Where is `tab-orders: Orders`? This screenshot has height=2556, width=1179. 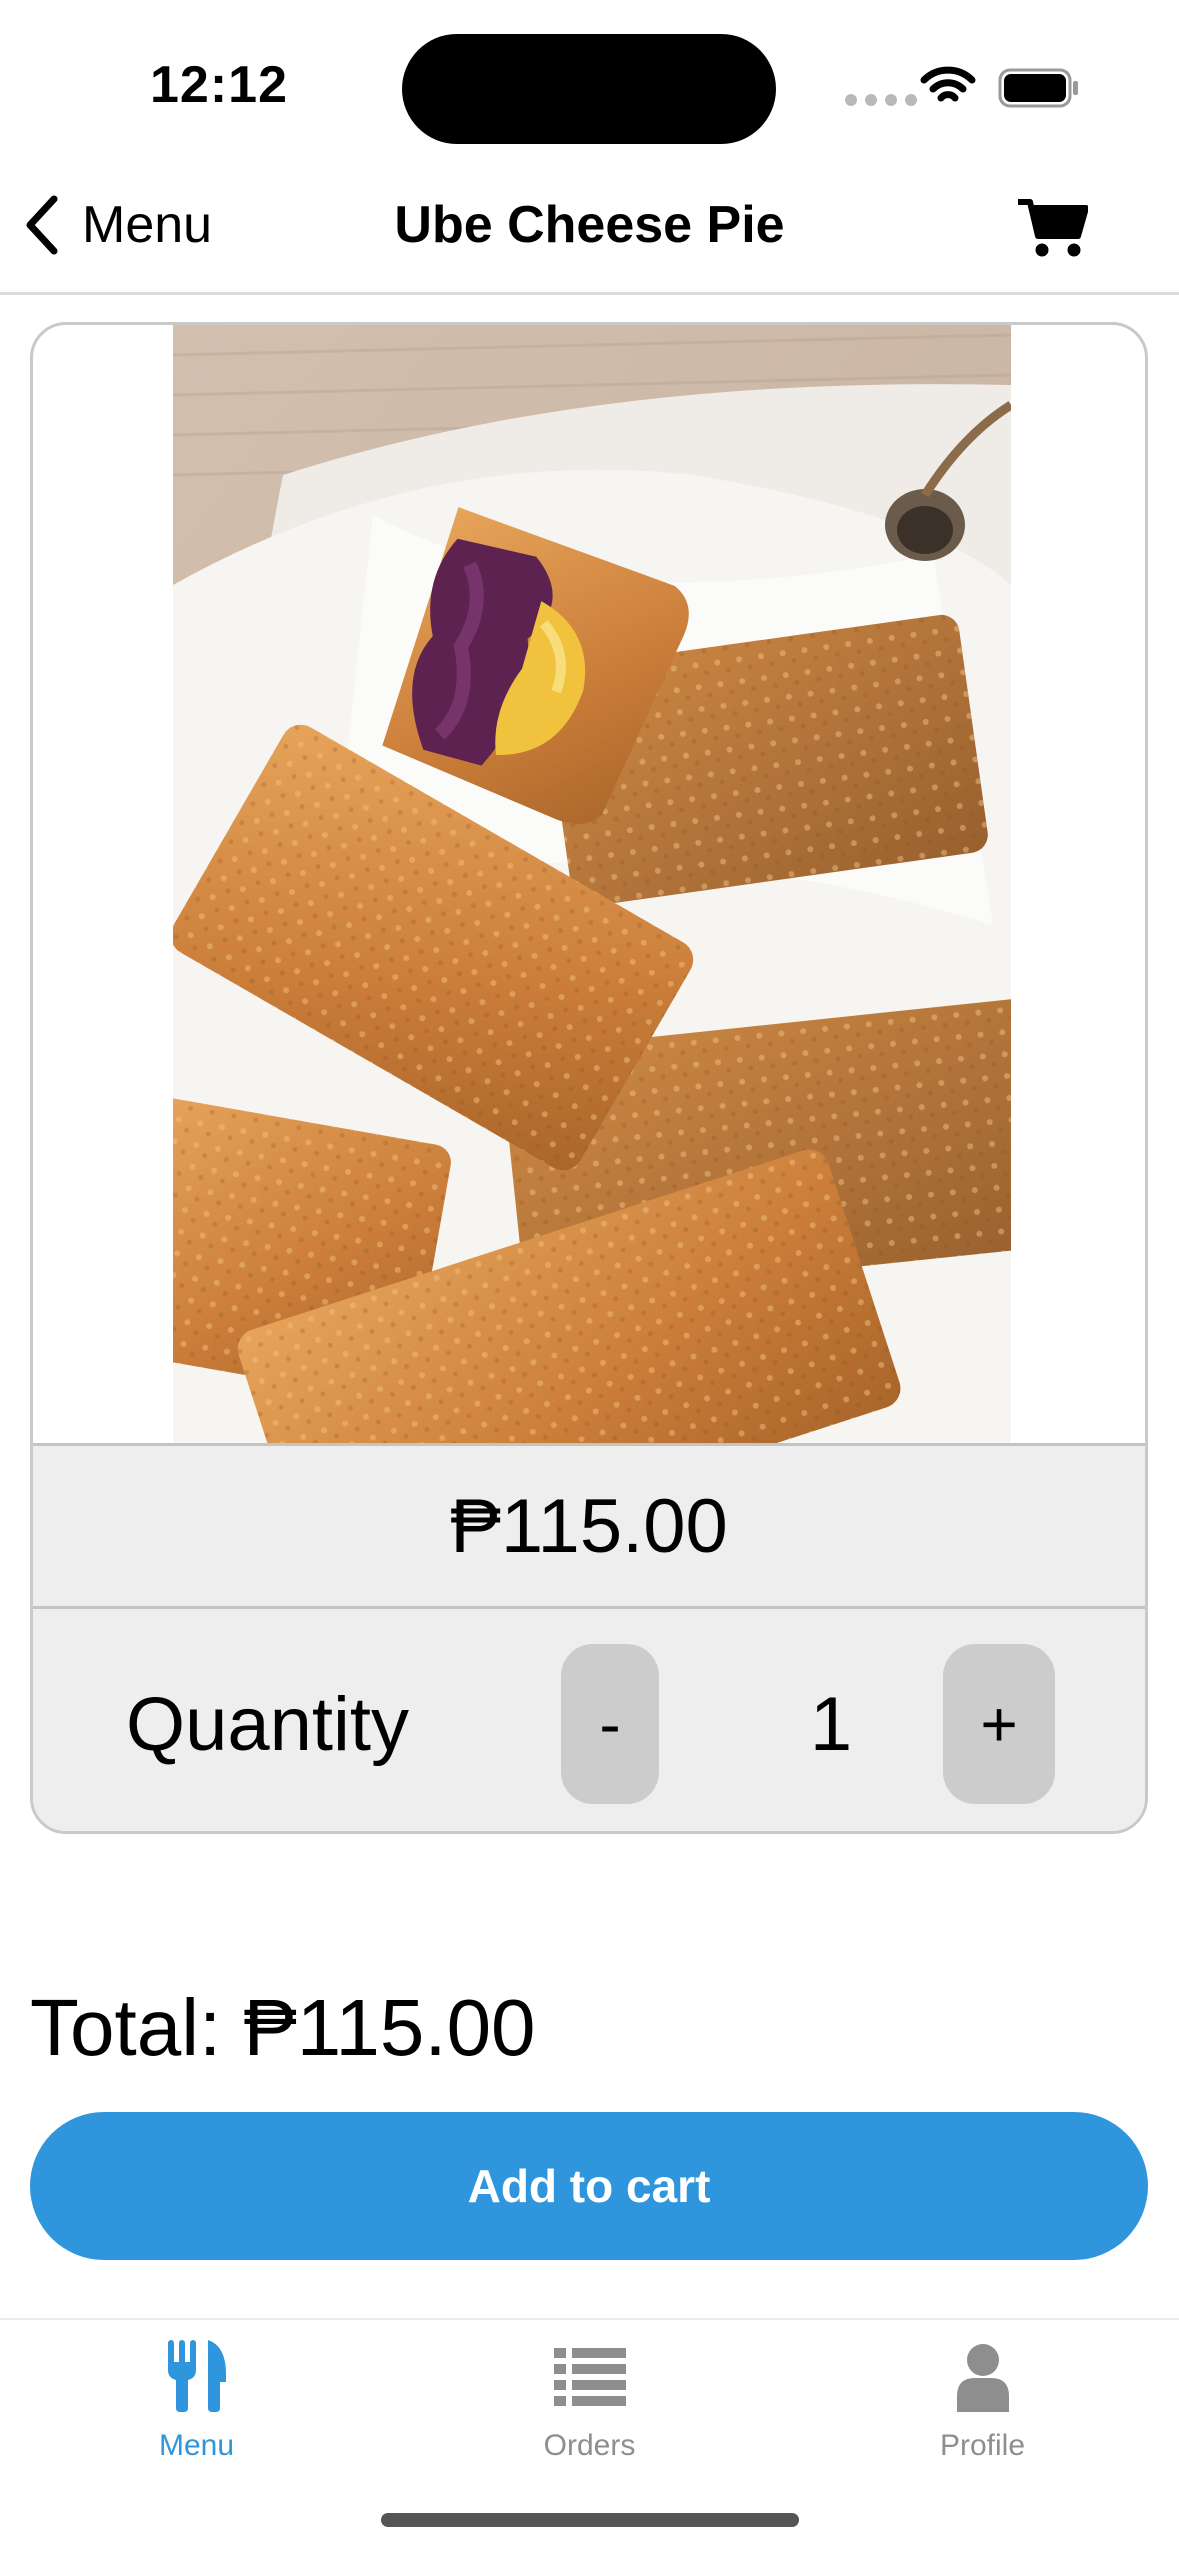 tab-orders: Orders is located at coordinates (589, 2401).